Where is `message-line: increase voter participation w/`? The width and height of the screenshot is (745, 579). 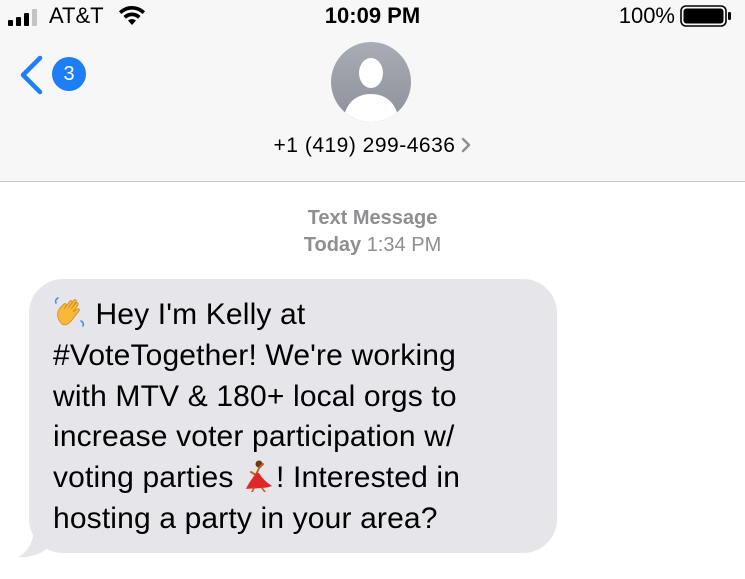
message-line: increase voter participation w/ is located at coordinates (254, 437).